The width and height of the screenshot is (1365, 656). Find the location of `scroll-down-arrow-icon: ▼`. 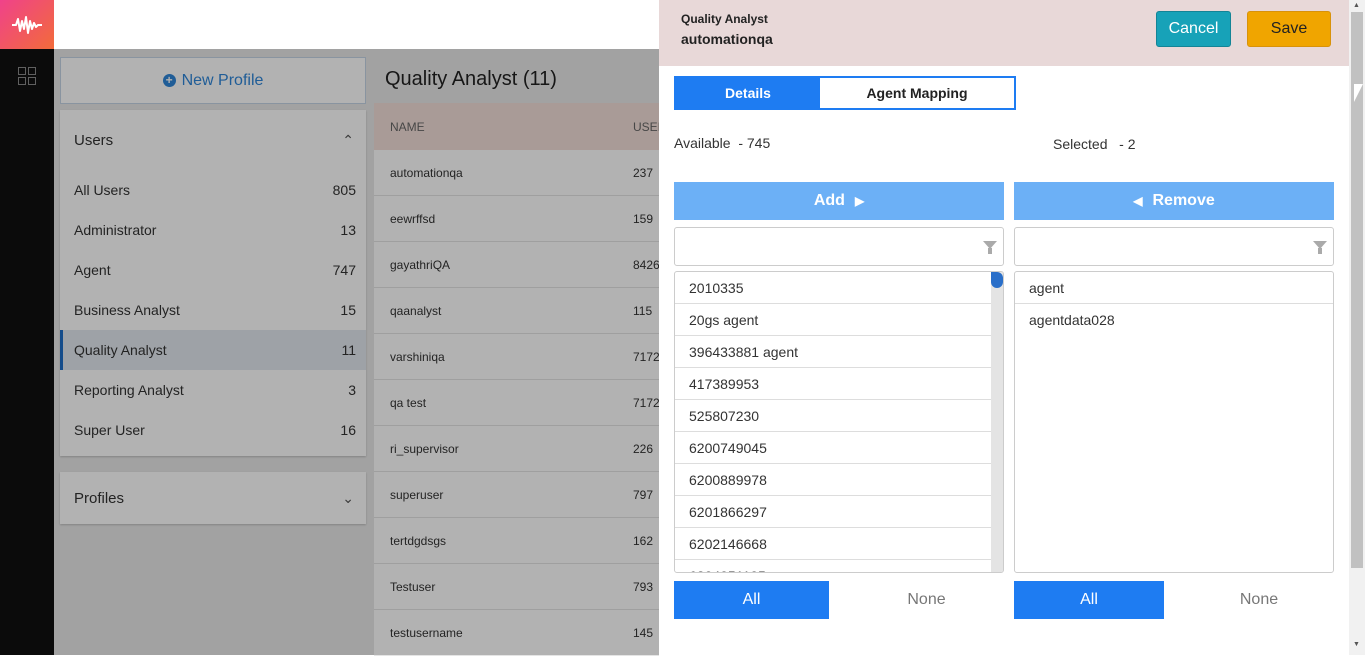

scroll-down-arrow-icon: ▼ is located at coordinates (1356, 644).